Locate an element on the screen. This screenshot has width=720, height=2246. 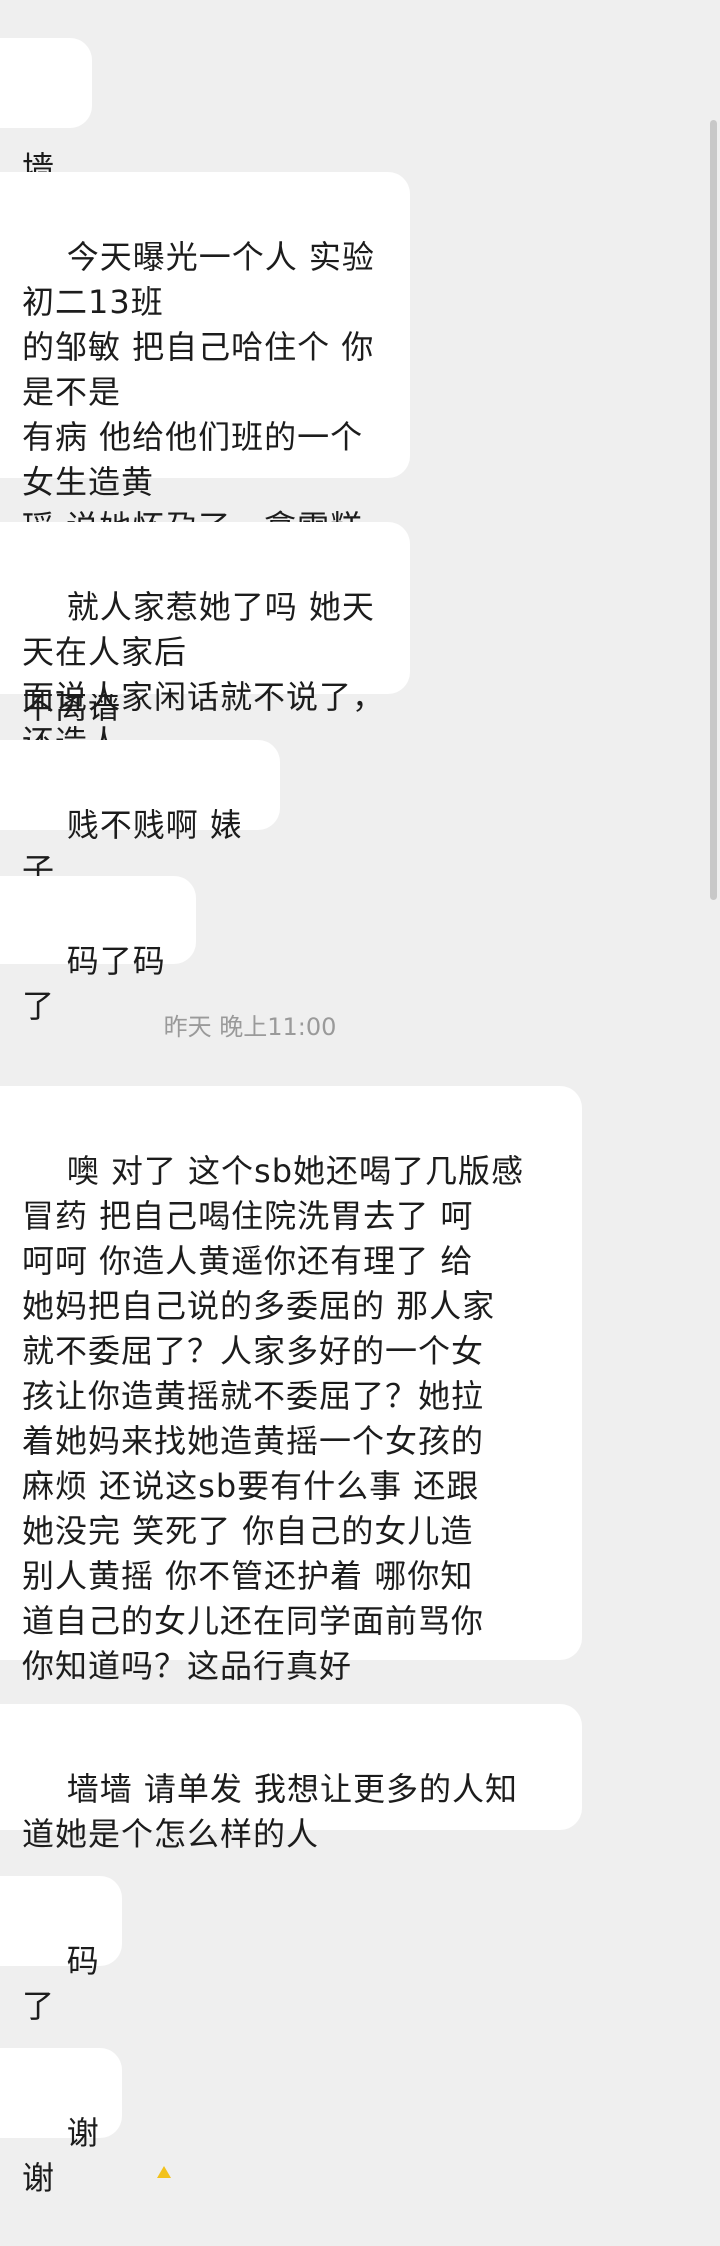
message-timestamp: 昨天 晚上11:00 is located at coordinates (250, 1027).